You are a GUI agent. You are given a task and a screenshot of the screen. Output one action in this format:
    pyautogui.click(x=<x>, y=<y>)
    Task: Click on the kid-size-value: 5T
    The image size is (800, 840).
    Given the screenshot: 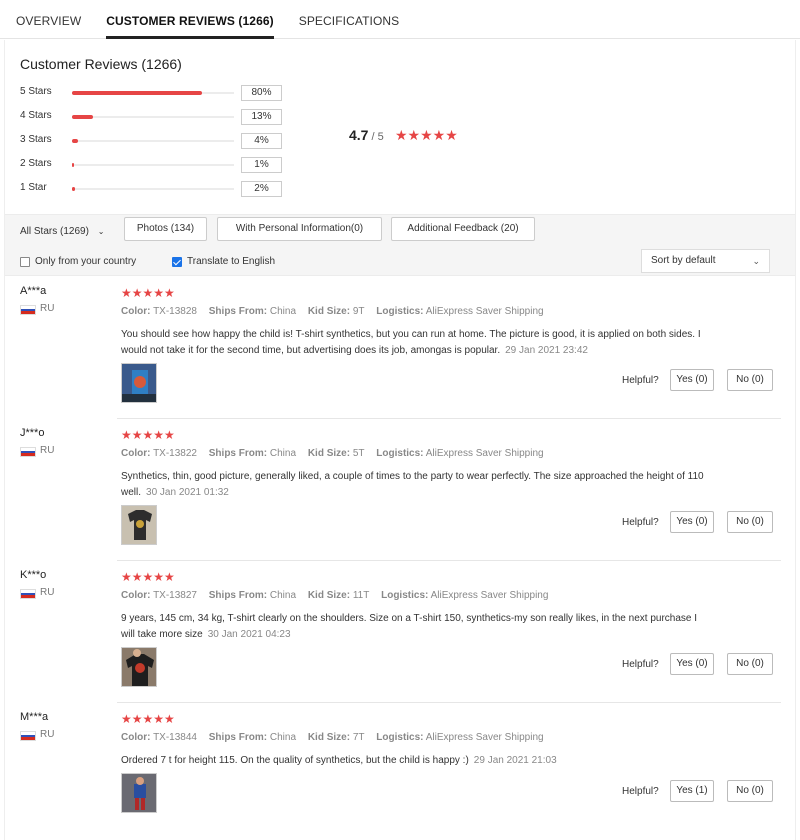 What is the action you would take?
    pyautogui.click(x=358, y=453)
    